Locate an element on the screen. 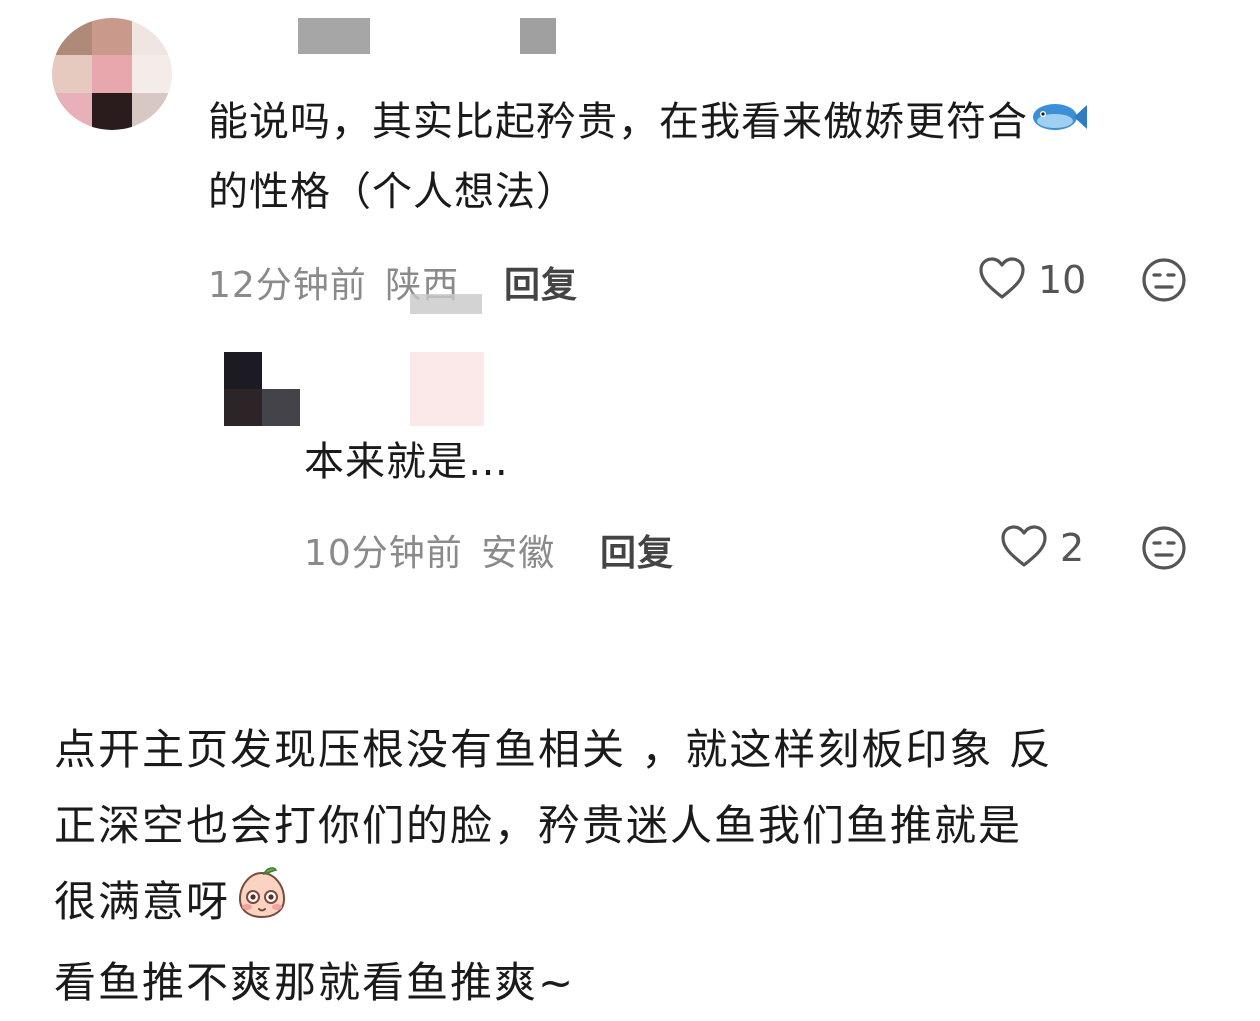 The width and height of the screenshot is (1260, 1021). replier-name-redacted is located at coordinates (447, 389).